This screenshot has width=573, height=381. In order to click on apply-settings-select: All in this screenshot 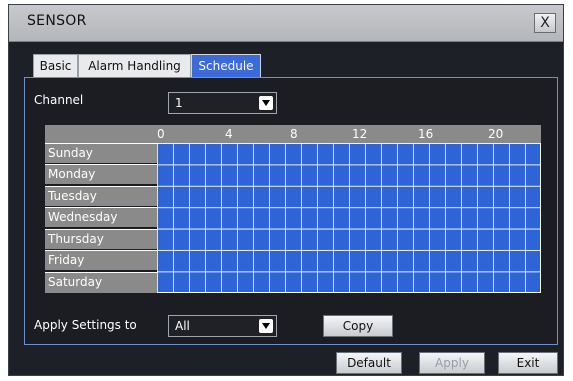, I will do `click(222, 326)`.